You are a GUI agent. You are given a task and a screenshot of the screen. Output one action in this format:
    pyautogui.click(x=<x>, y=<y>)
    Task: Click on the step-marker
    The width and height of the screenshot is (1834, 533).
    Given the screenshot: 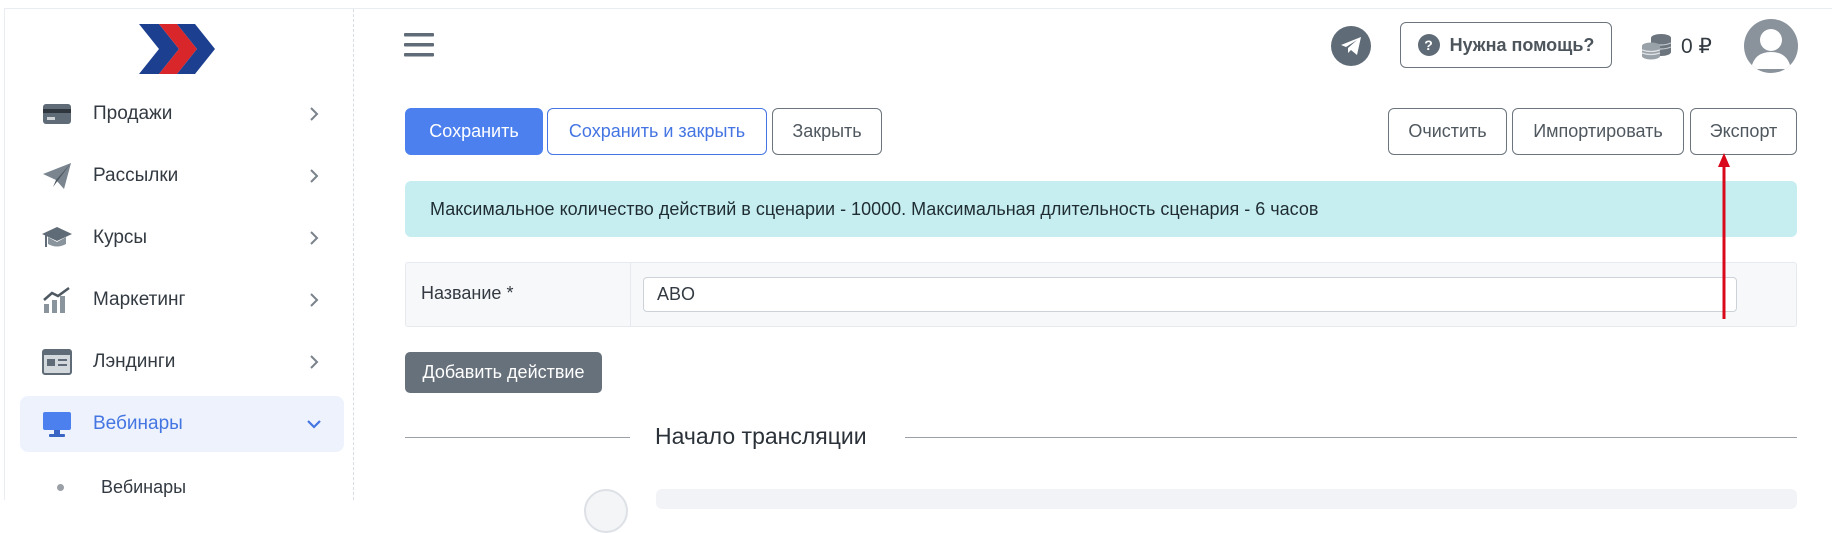 What is the action you would take?
    pyautogui.click(x=606, y=511)
    